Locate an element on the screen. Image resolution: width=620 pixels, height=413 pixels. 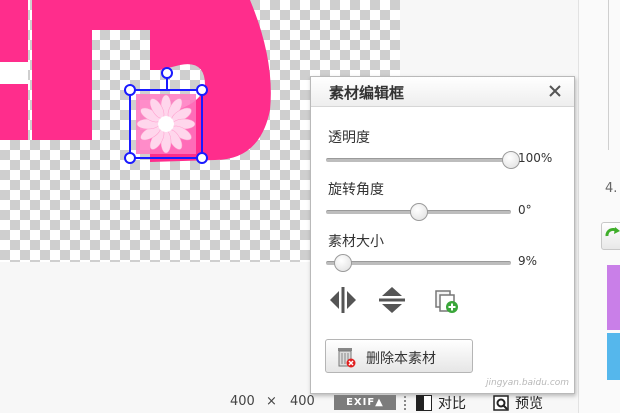
size-slider is located at coordinates (418, 263).